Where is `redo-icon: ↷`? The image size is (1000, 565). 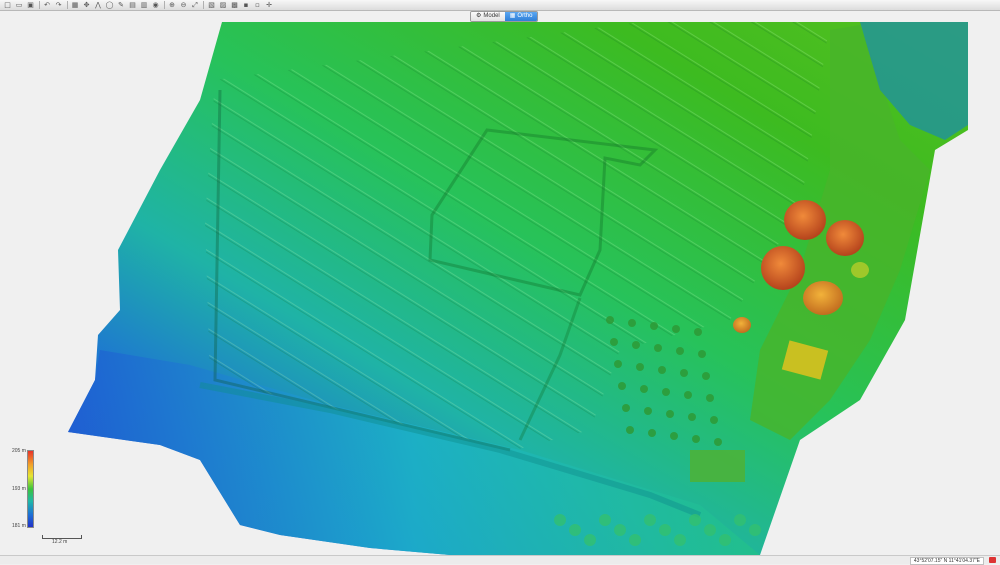
redo-icon: ↷ is located at coordinates (58, 5).